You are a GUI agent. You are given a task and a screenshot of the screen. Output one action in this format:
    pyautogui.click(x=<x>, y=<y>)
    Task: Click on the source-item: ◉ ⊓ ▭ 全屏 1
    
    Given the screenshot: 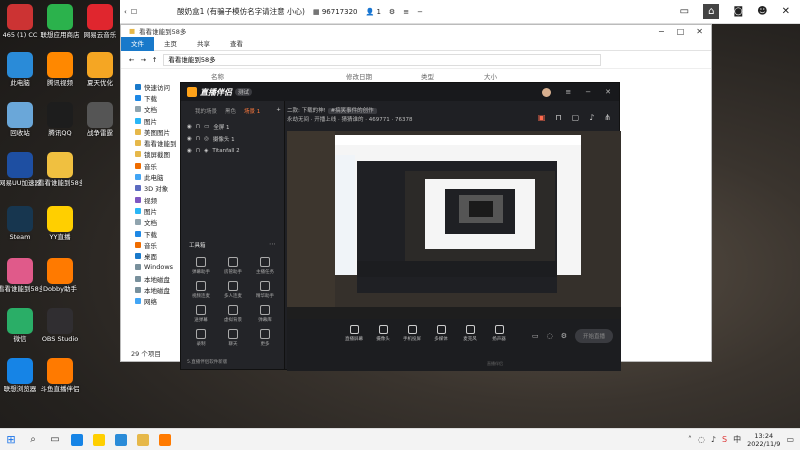 What is the action you would take?
    pyautogui.click(x=235, y=127)
    